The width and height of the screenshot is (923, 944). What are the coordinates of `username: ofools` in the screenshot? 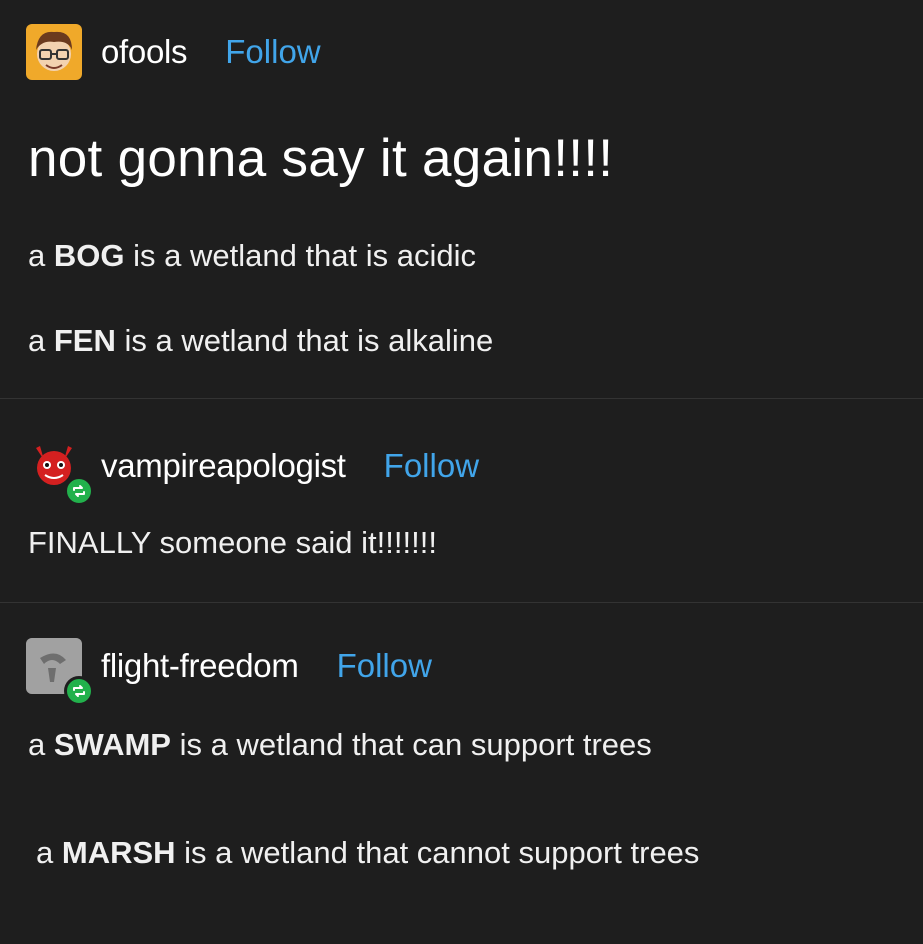 It's located at (144, 52).